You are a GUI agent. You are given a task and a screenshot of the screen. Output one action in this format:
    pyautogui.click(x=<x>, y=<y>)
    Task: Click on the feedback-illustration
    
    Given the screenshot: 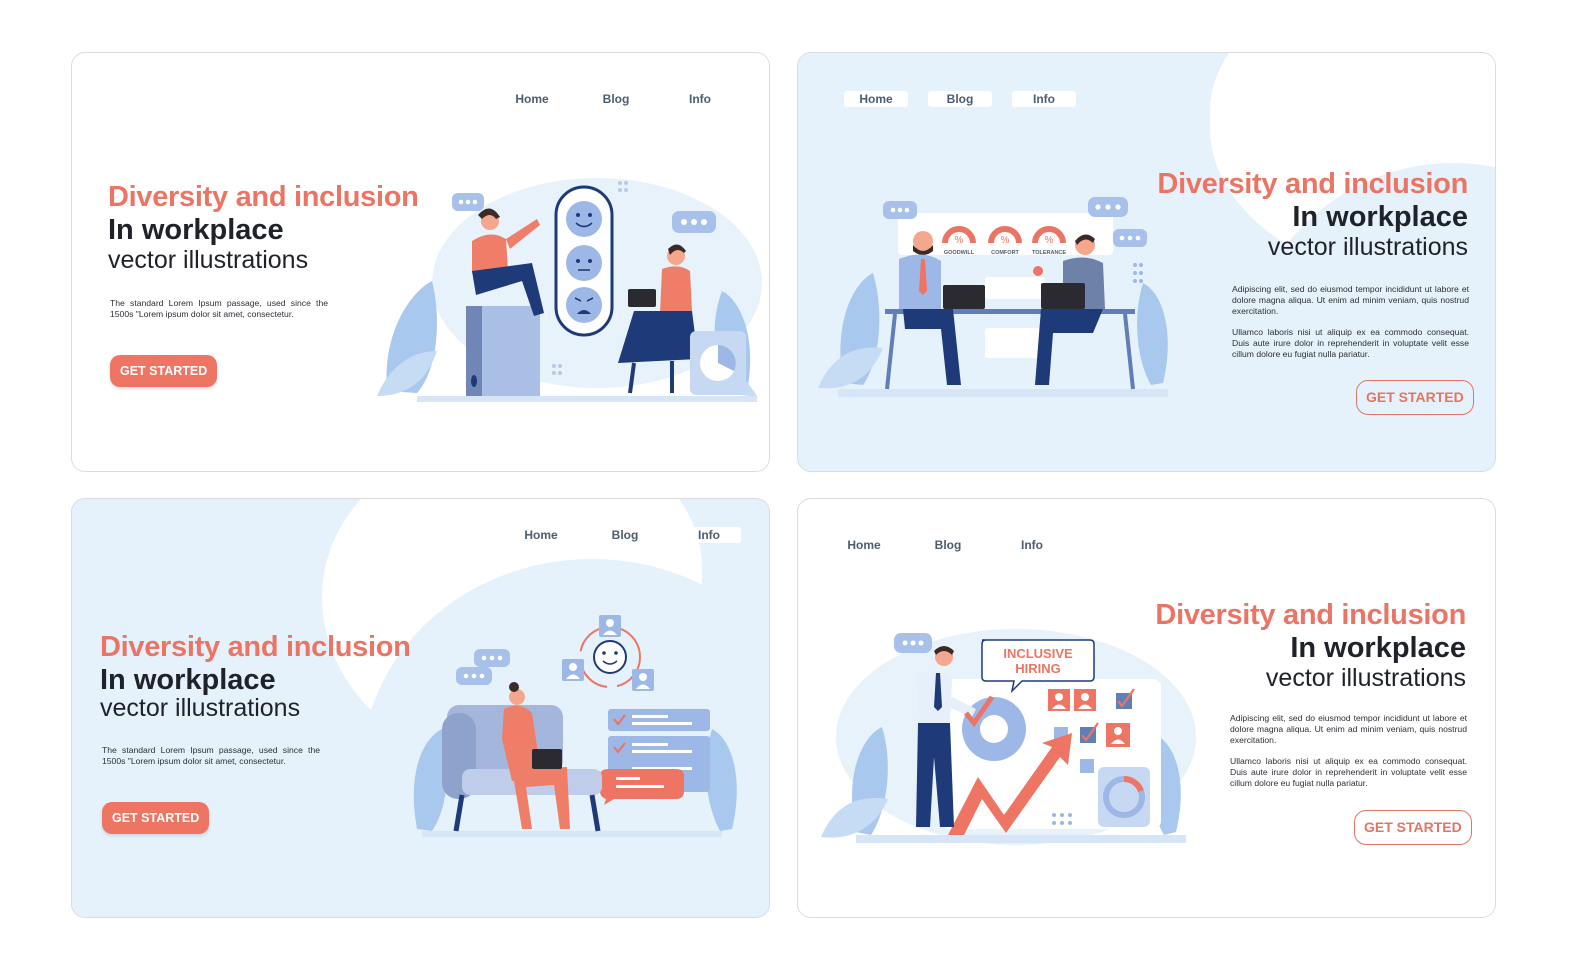 What is the action you would take?
    pyautogui.click(x=569, y=290)
    